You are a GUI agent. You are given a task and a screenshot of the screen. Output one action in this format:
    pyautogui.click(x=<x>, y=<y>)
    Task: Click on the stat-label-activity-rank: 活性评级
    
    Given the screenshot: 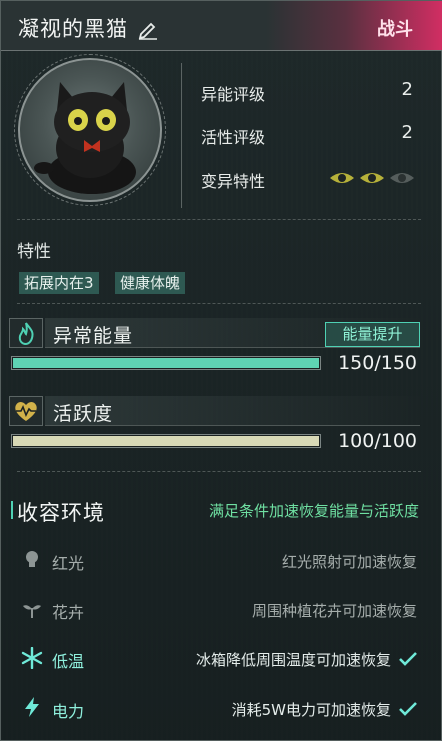 What is the action you would take?
    pyautogui.click(x=233, y=137)
    